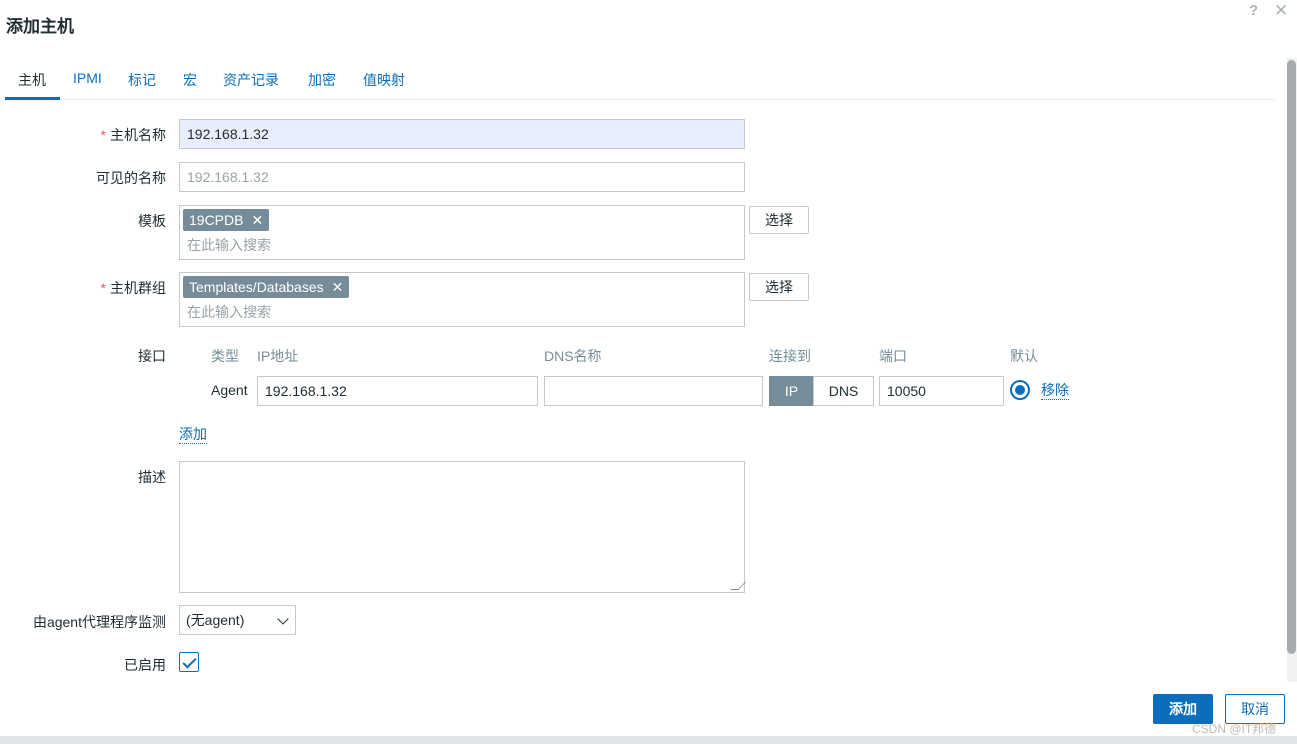  What do you see at coordinates (843, 391) in the screenshot?
I see `connect-dns-toggle: DNS` at bounding box center [843, 391].